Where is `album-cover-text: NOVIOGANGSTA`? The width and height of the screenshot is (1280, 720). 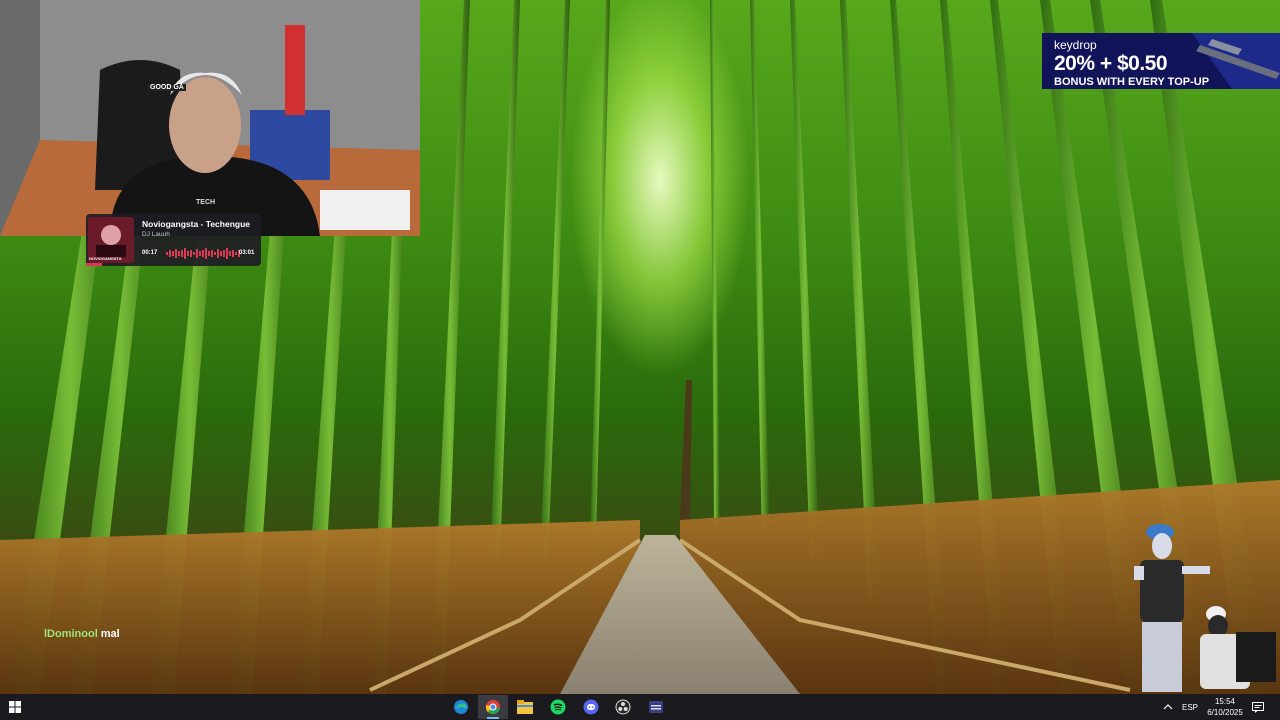 album-cover-text: NOVIOGANGSTA is located at coordinates (105, 258).